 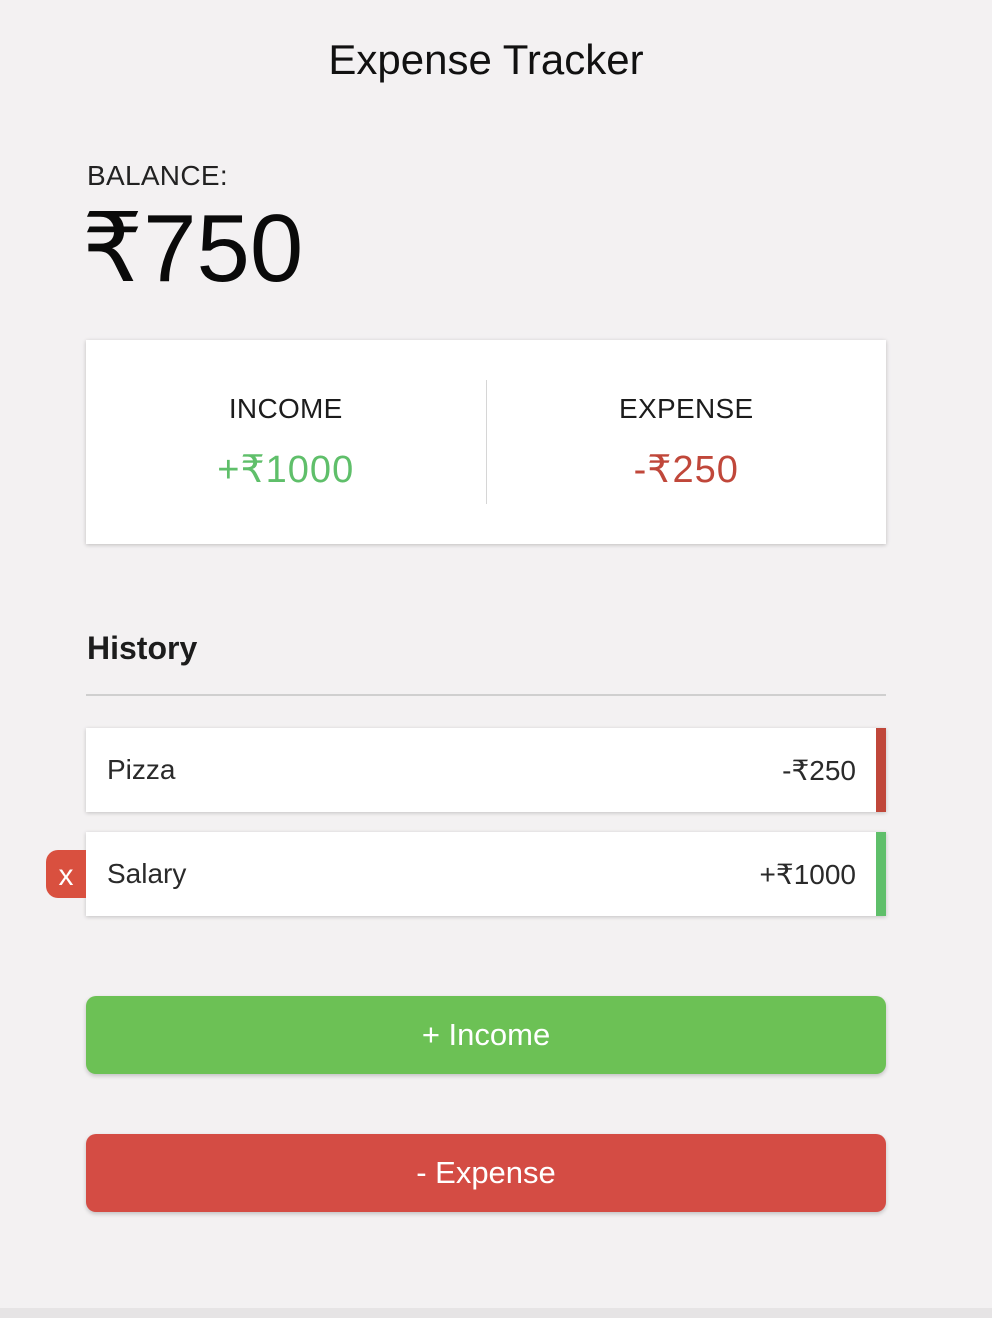 I want to click on history-item-name: Salary, so click(x=147, y=873).